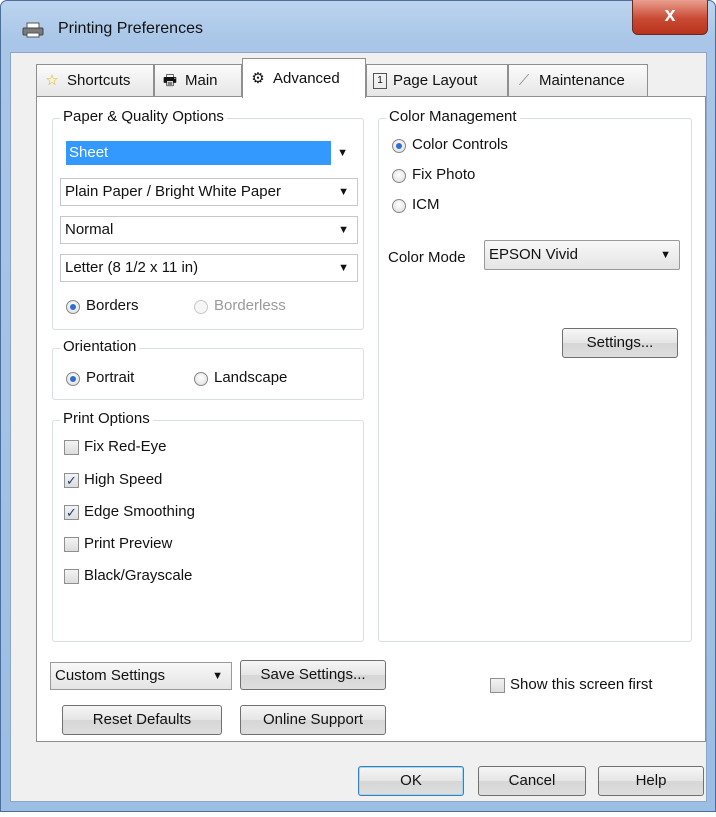 This screenshot has width=716, height=817. I want to click on fix-red-eye-label: Fix Red-Eye, so click(125, 446).